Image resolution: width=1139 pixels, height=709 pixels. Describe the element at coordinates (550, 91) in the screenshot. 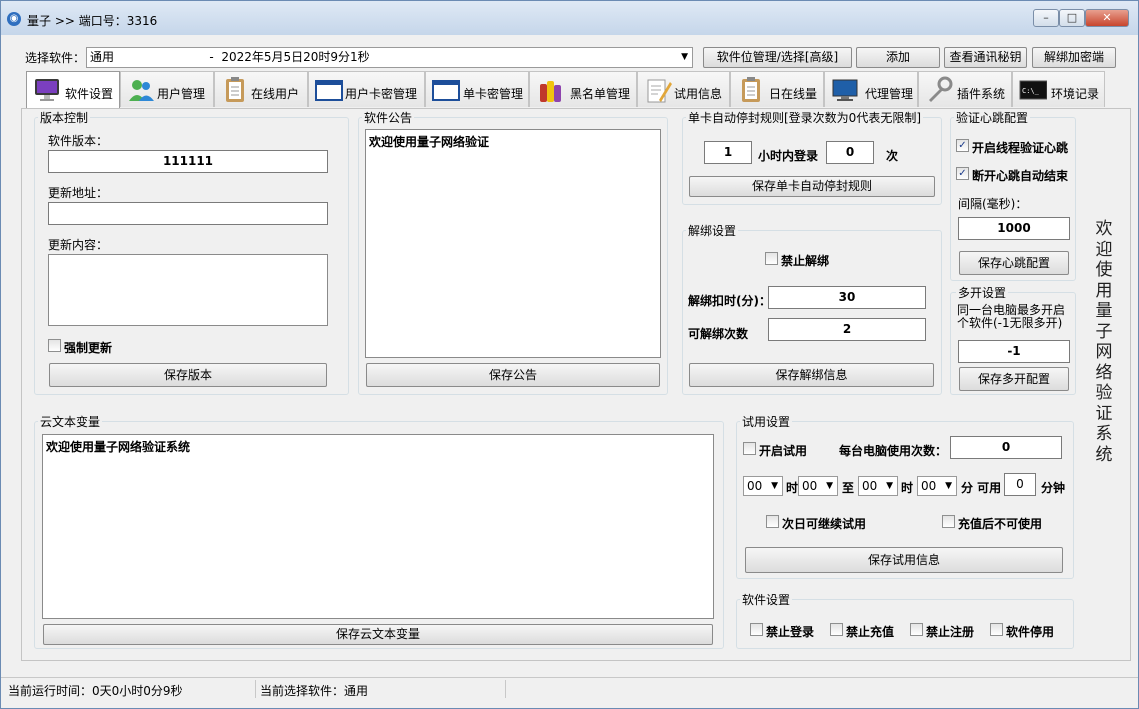

I see `bottles-icon` at that location.